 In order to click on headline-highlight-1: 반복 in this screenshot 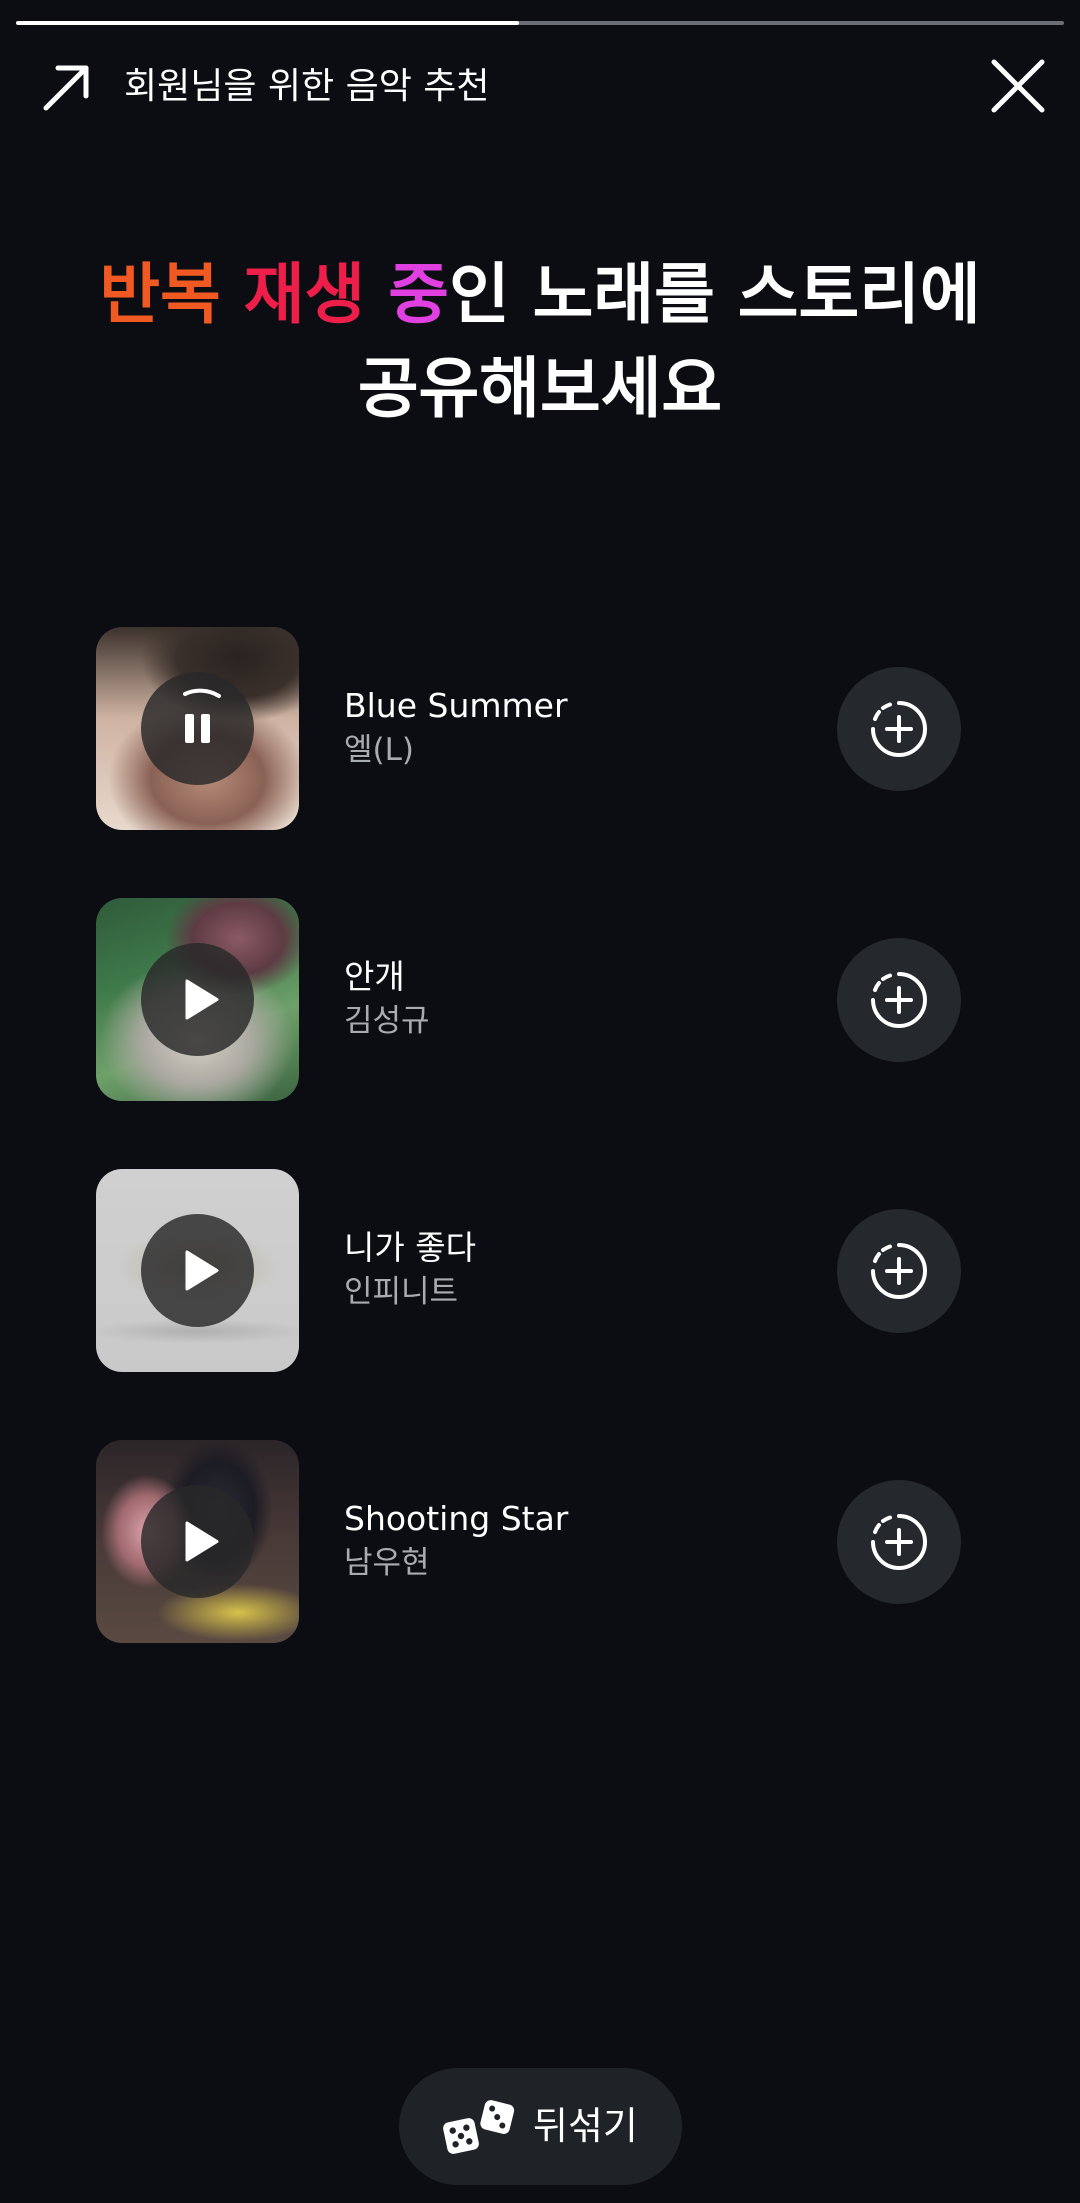, I will do `click(160, 294)`.